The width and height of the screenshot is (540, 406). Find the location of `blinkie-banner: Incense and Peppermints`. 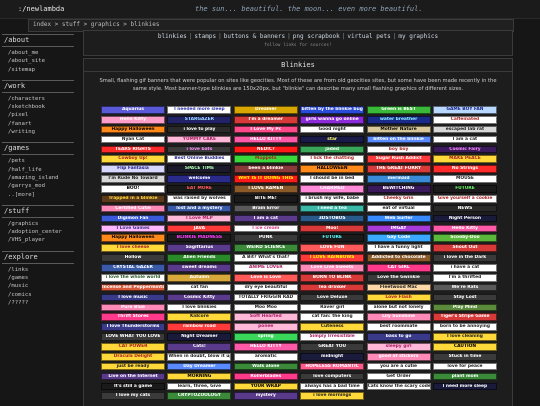

blinkie-banner: Incense and Peppermints is located at coordinates (133, 287).